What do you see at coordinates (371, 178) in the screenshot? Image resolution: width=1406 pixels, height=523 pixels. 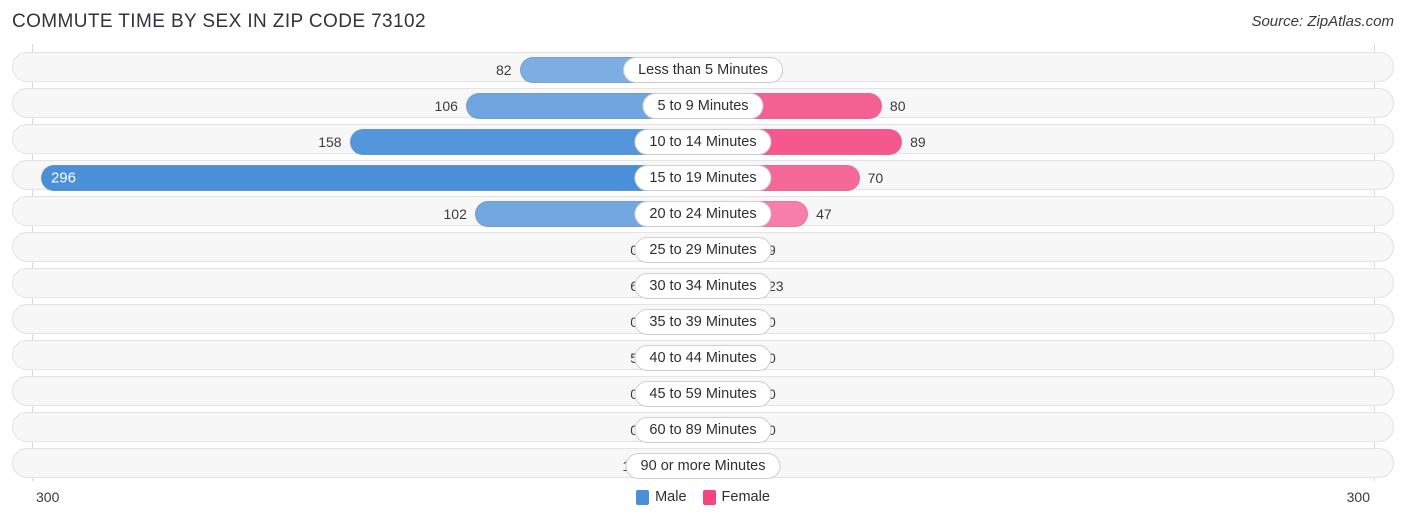 I see `bar-male` at bounding box center [371, 178].